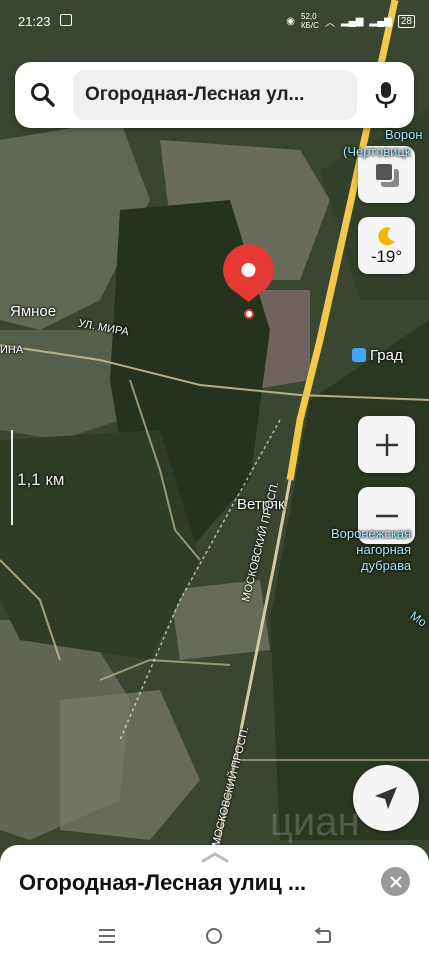 The image size is (429, 960). Describe the element at coordinates (380, 21) in the screenshot. I see `signal-2-icon: ▂▄▆` at that location.